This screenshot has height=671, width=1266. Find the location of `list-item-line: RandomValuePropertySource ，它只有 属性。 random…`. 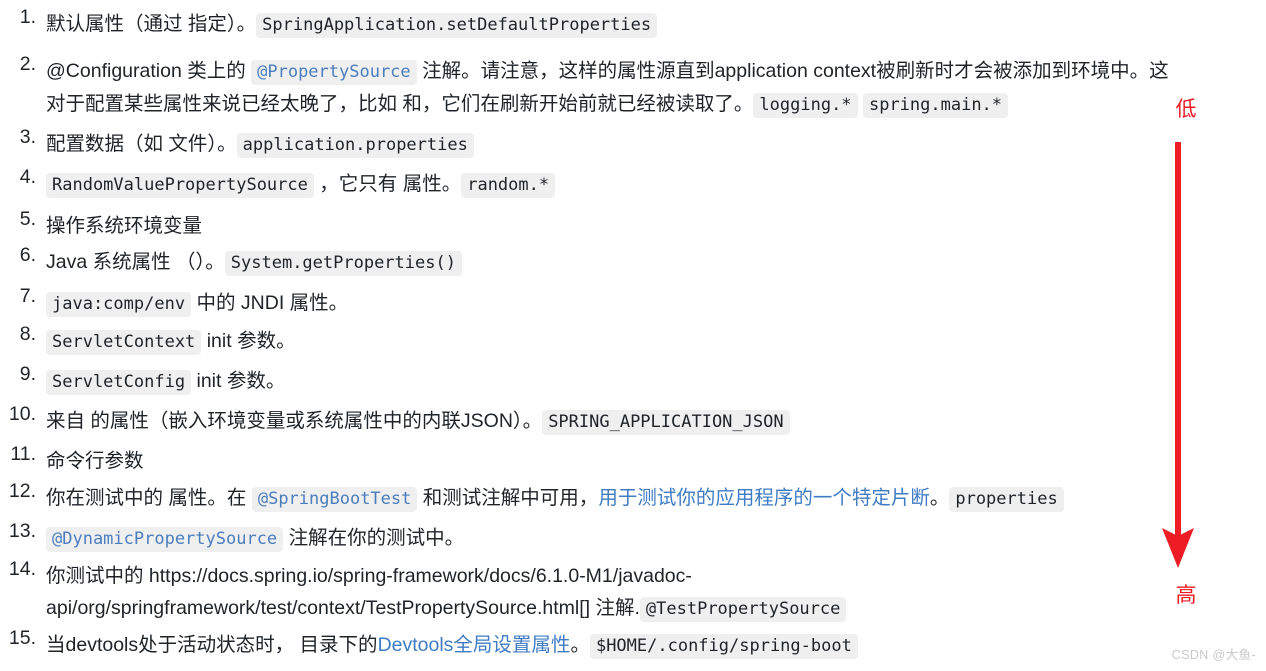

list-item-line: RandomValuePropertySource ，它只有 属性。 random… is located at coordinates (301, 184).